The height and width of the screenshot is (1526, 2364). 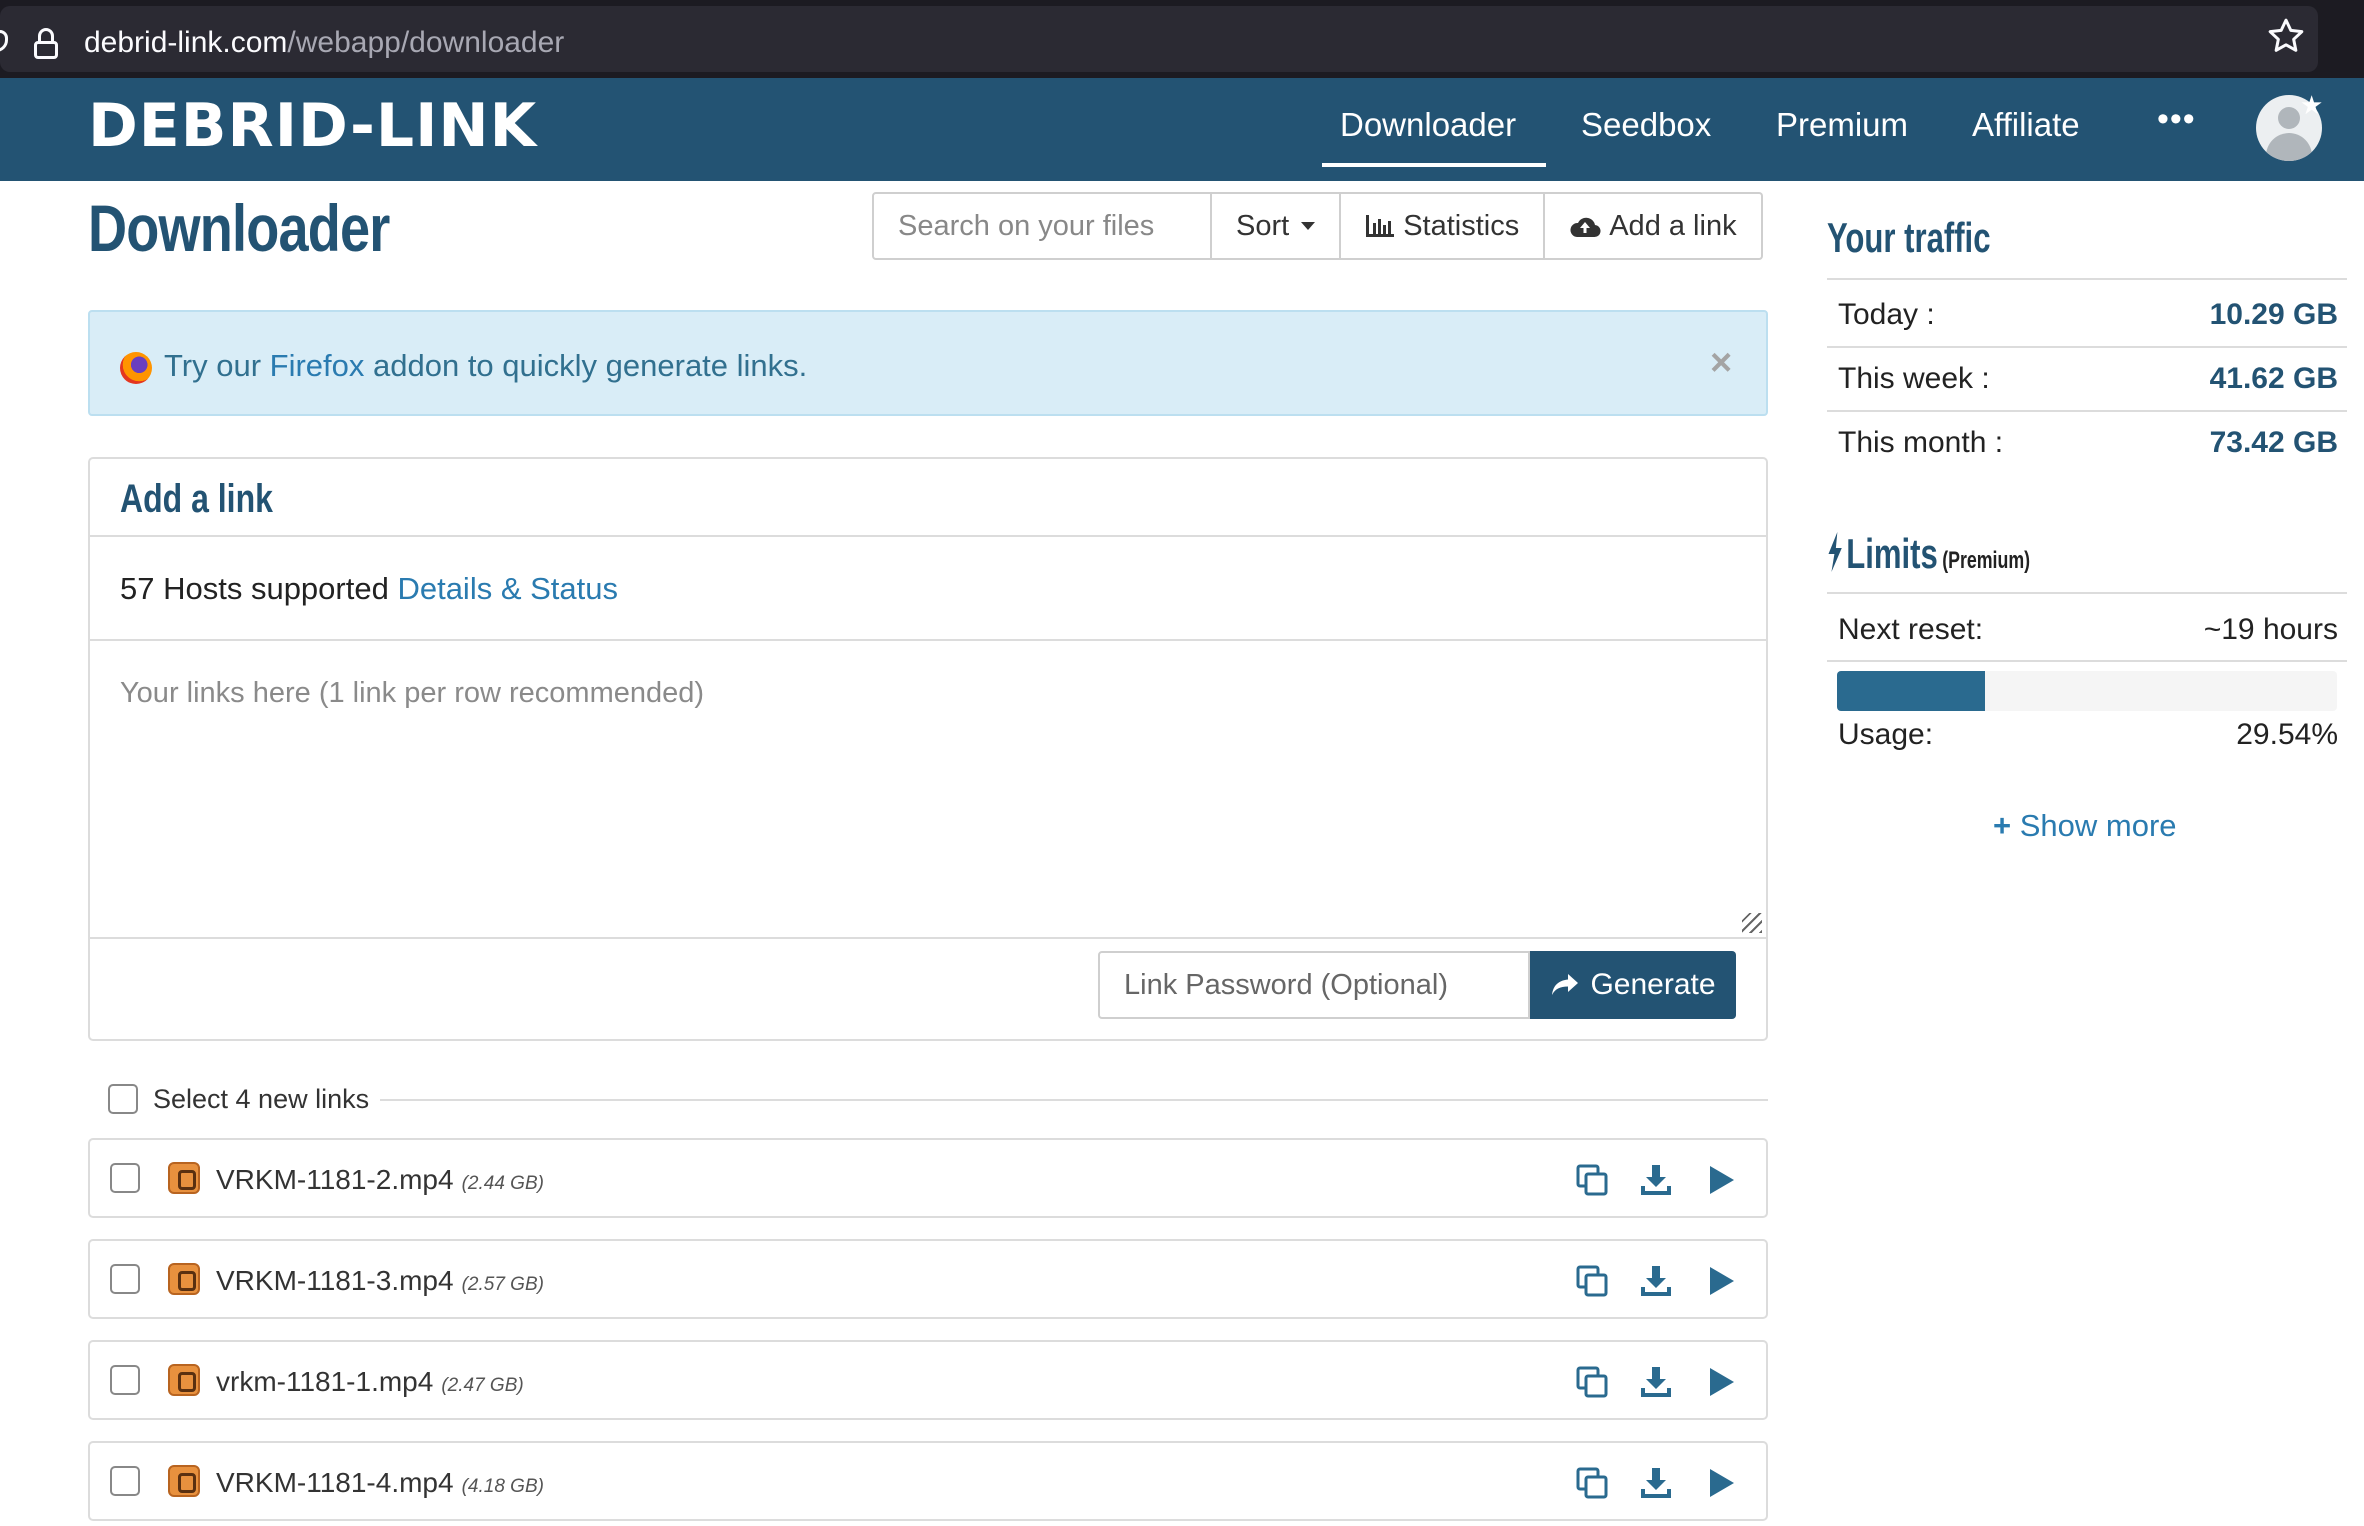 I want to click on caret-down-icon, so click(x=1308, y=226).